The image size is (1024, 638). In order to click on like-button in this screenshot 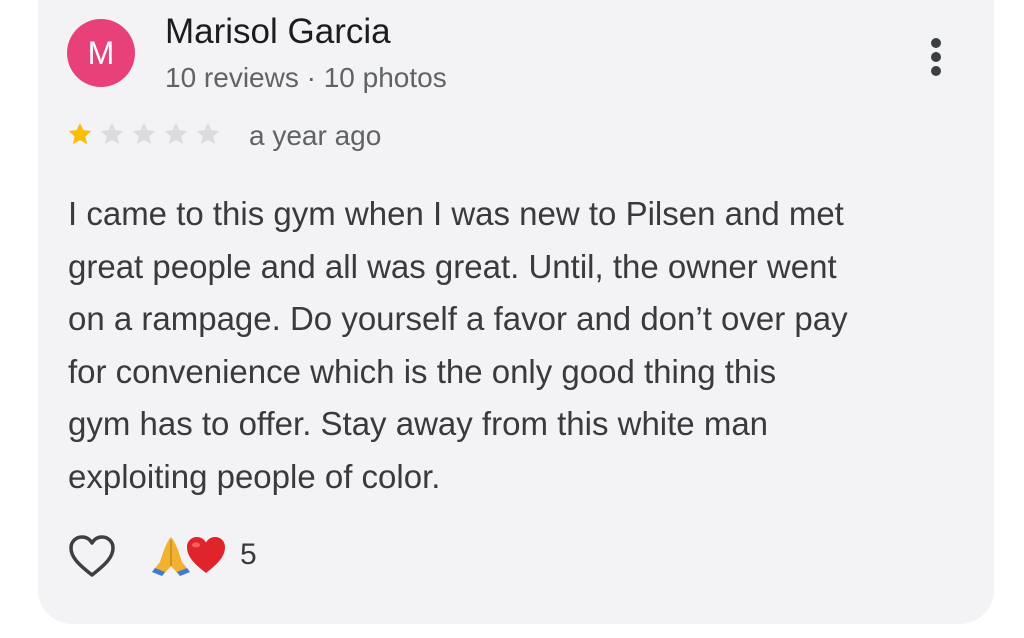, I will do `click(92, 556)`.